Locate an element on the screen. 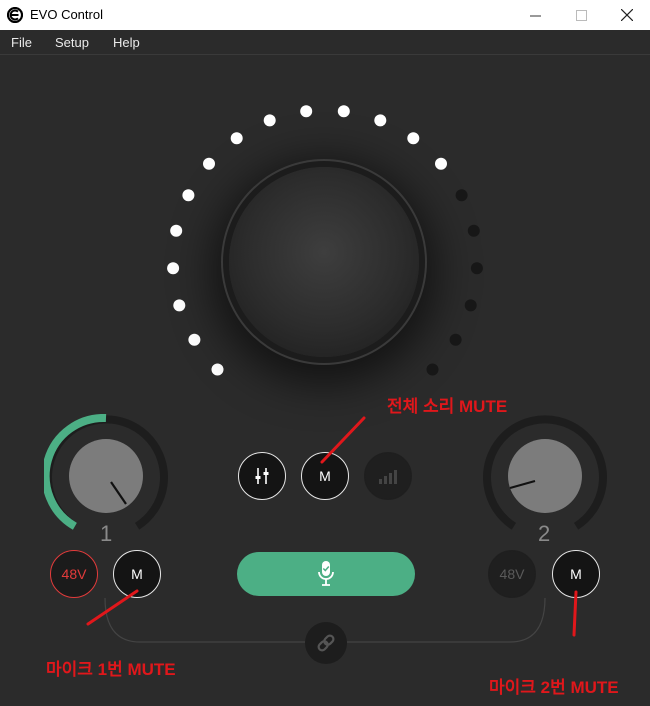 The height and width of the screenshot is (706, 650). annotation-master-mute: 전체 소리 MUTE is located at coordinates (447, 406).